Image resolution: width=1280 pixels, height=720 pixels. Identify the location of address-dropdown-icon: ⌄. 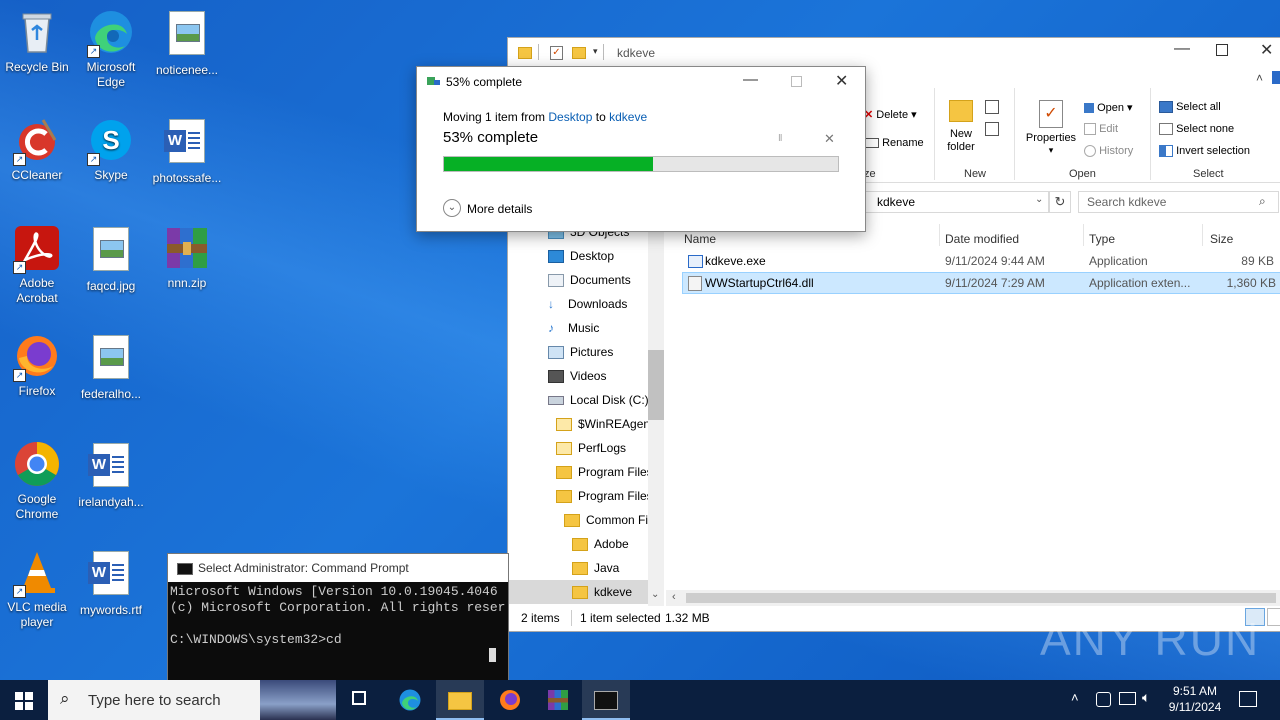
(1039, 199).